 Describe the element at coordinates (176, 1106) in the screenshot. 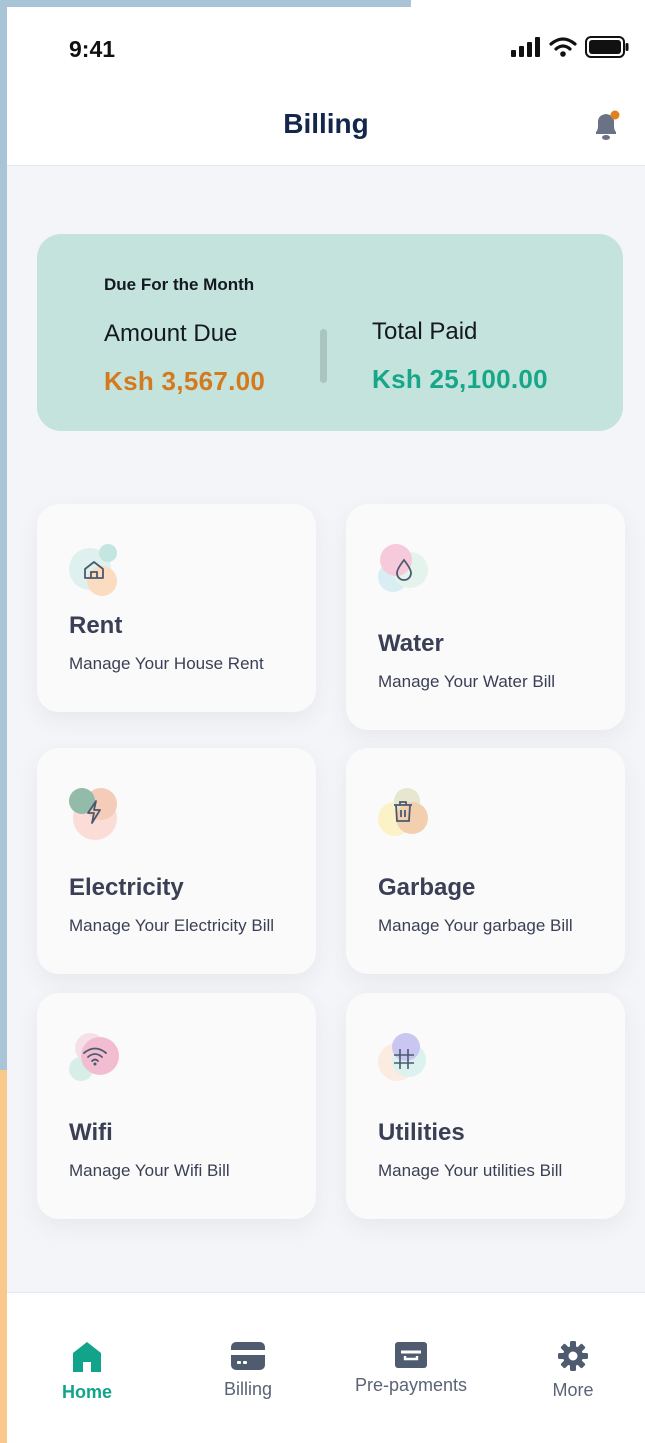

I see `wifi-card: Wifi Manage Your Wifi Bill` at that location.